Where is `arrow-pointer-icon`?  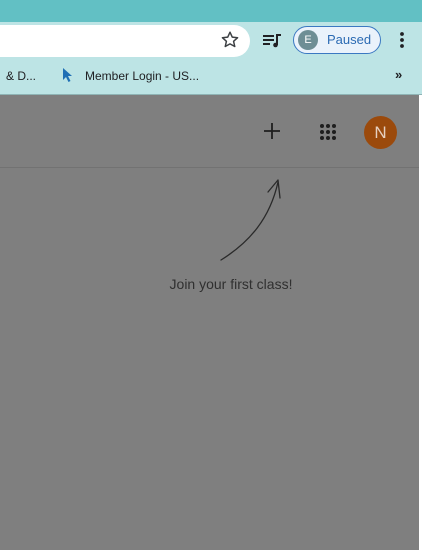 arrow-pointer-icon is located at coordinates (250, 220).